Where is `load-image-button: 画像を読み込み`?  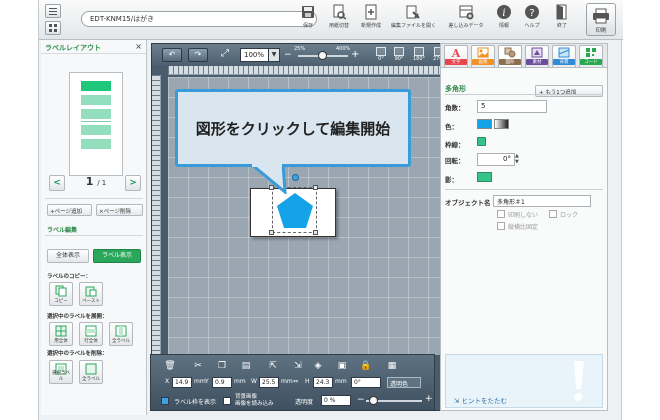
load-image-button: 画像を読み込み is located at coordinates (254, 403).